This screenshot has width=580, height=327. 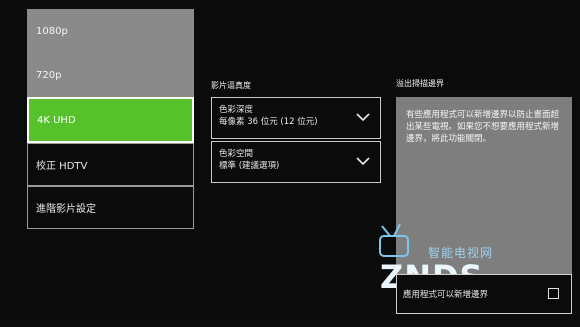 I want to click on color-space-dropdown: 色彩空間 標準 (建議選項), so click(x=296, y=162).